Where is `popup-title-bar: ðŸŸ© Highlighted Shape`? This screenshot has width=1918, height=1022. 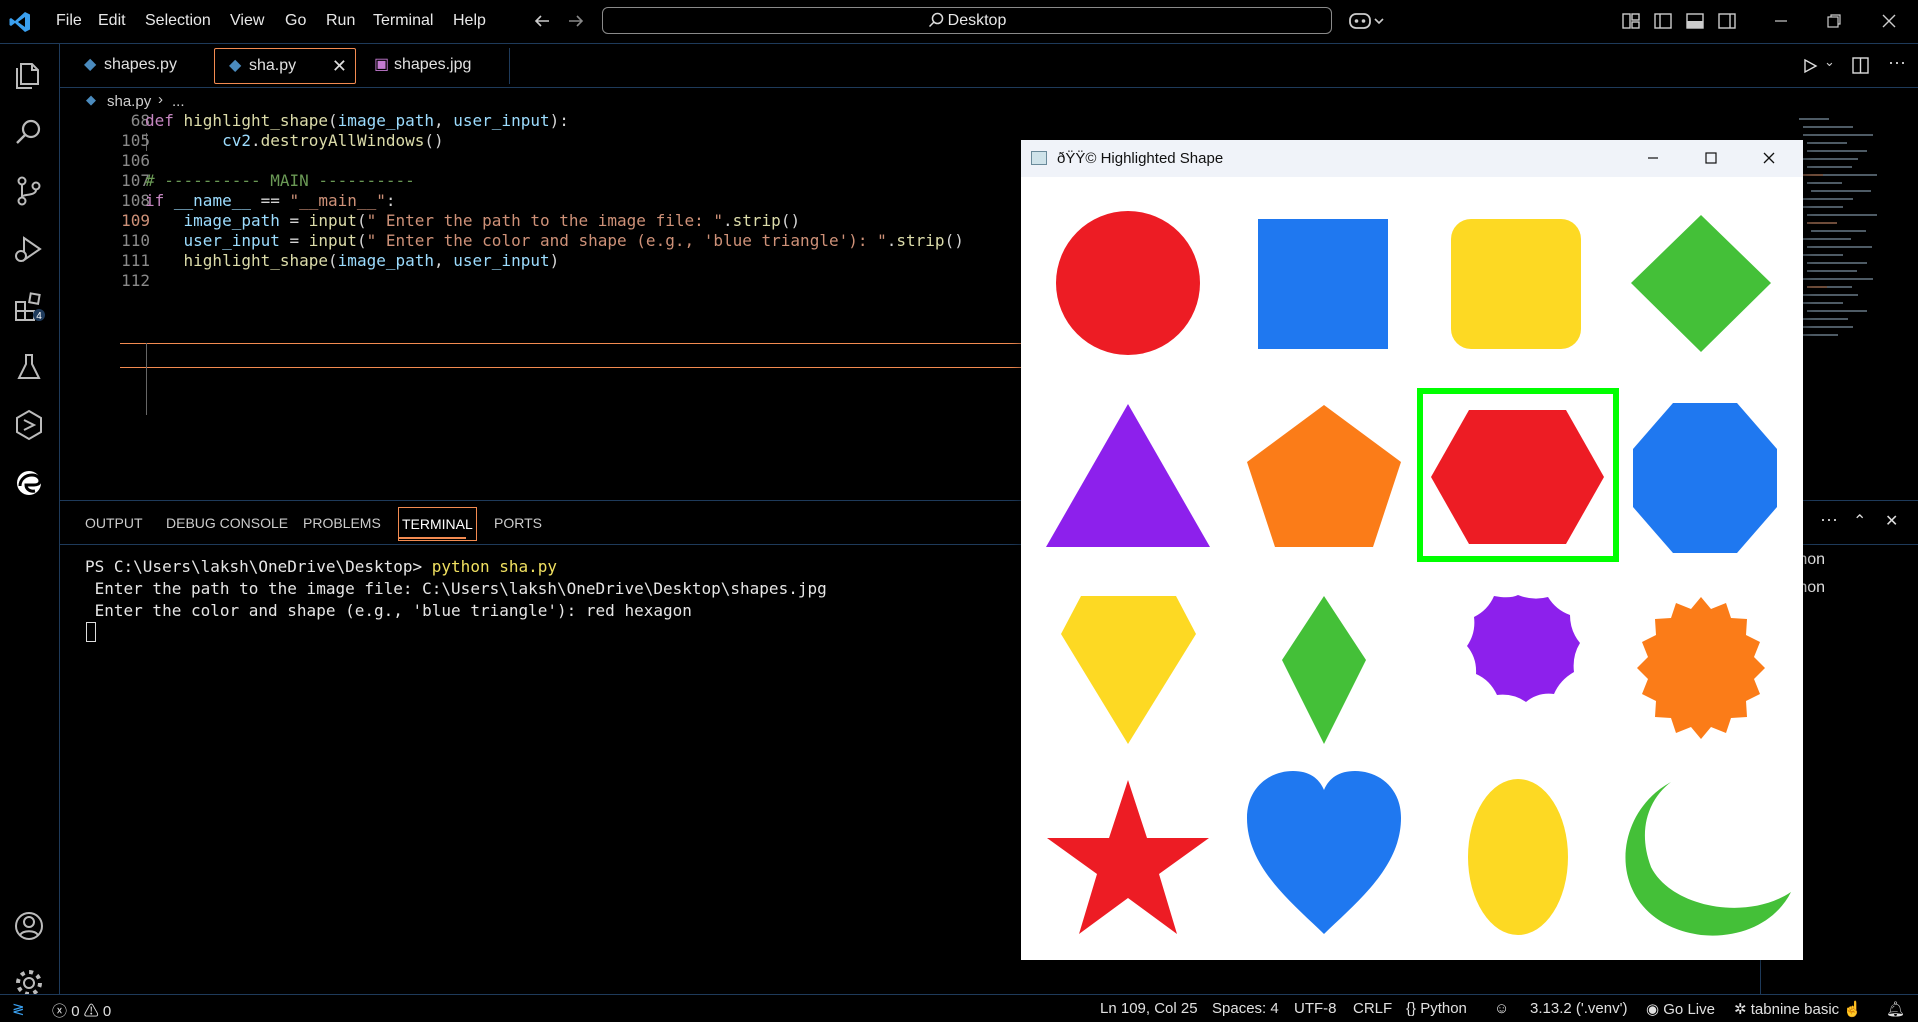 popup-title-bar: ðŸŸ© Highlighted Shape is located at coordinates (1412, 158).